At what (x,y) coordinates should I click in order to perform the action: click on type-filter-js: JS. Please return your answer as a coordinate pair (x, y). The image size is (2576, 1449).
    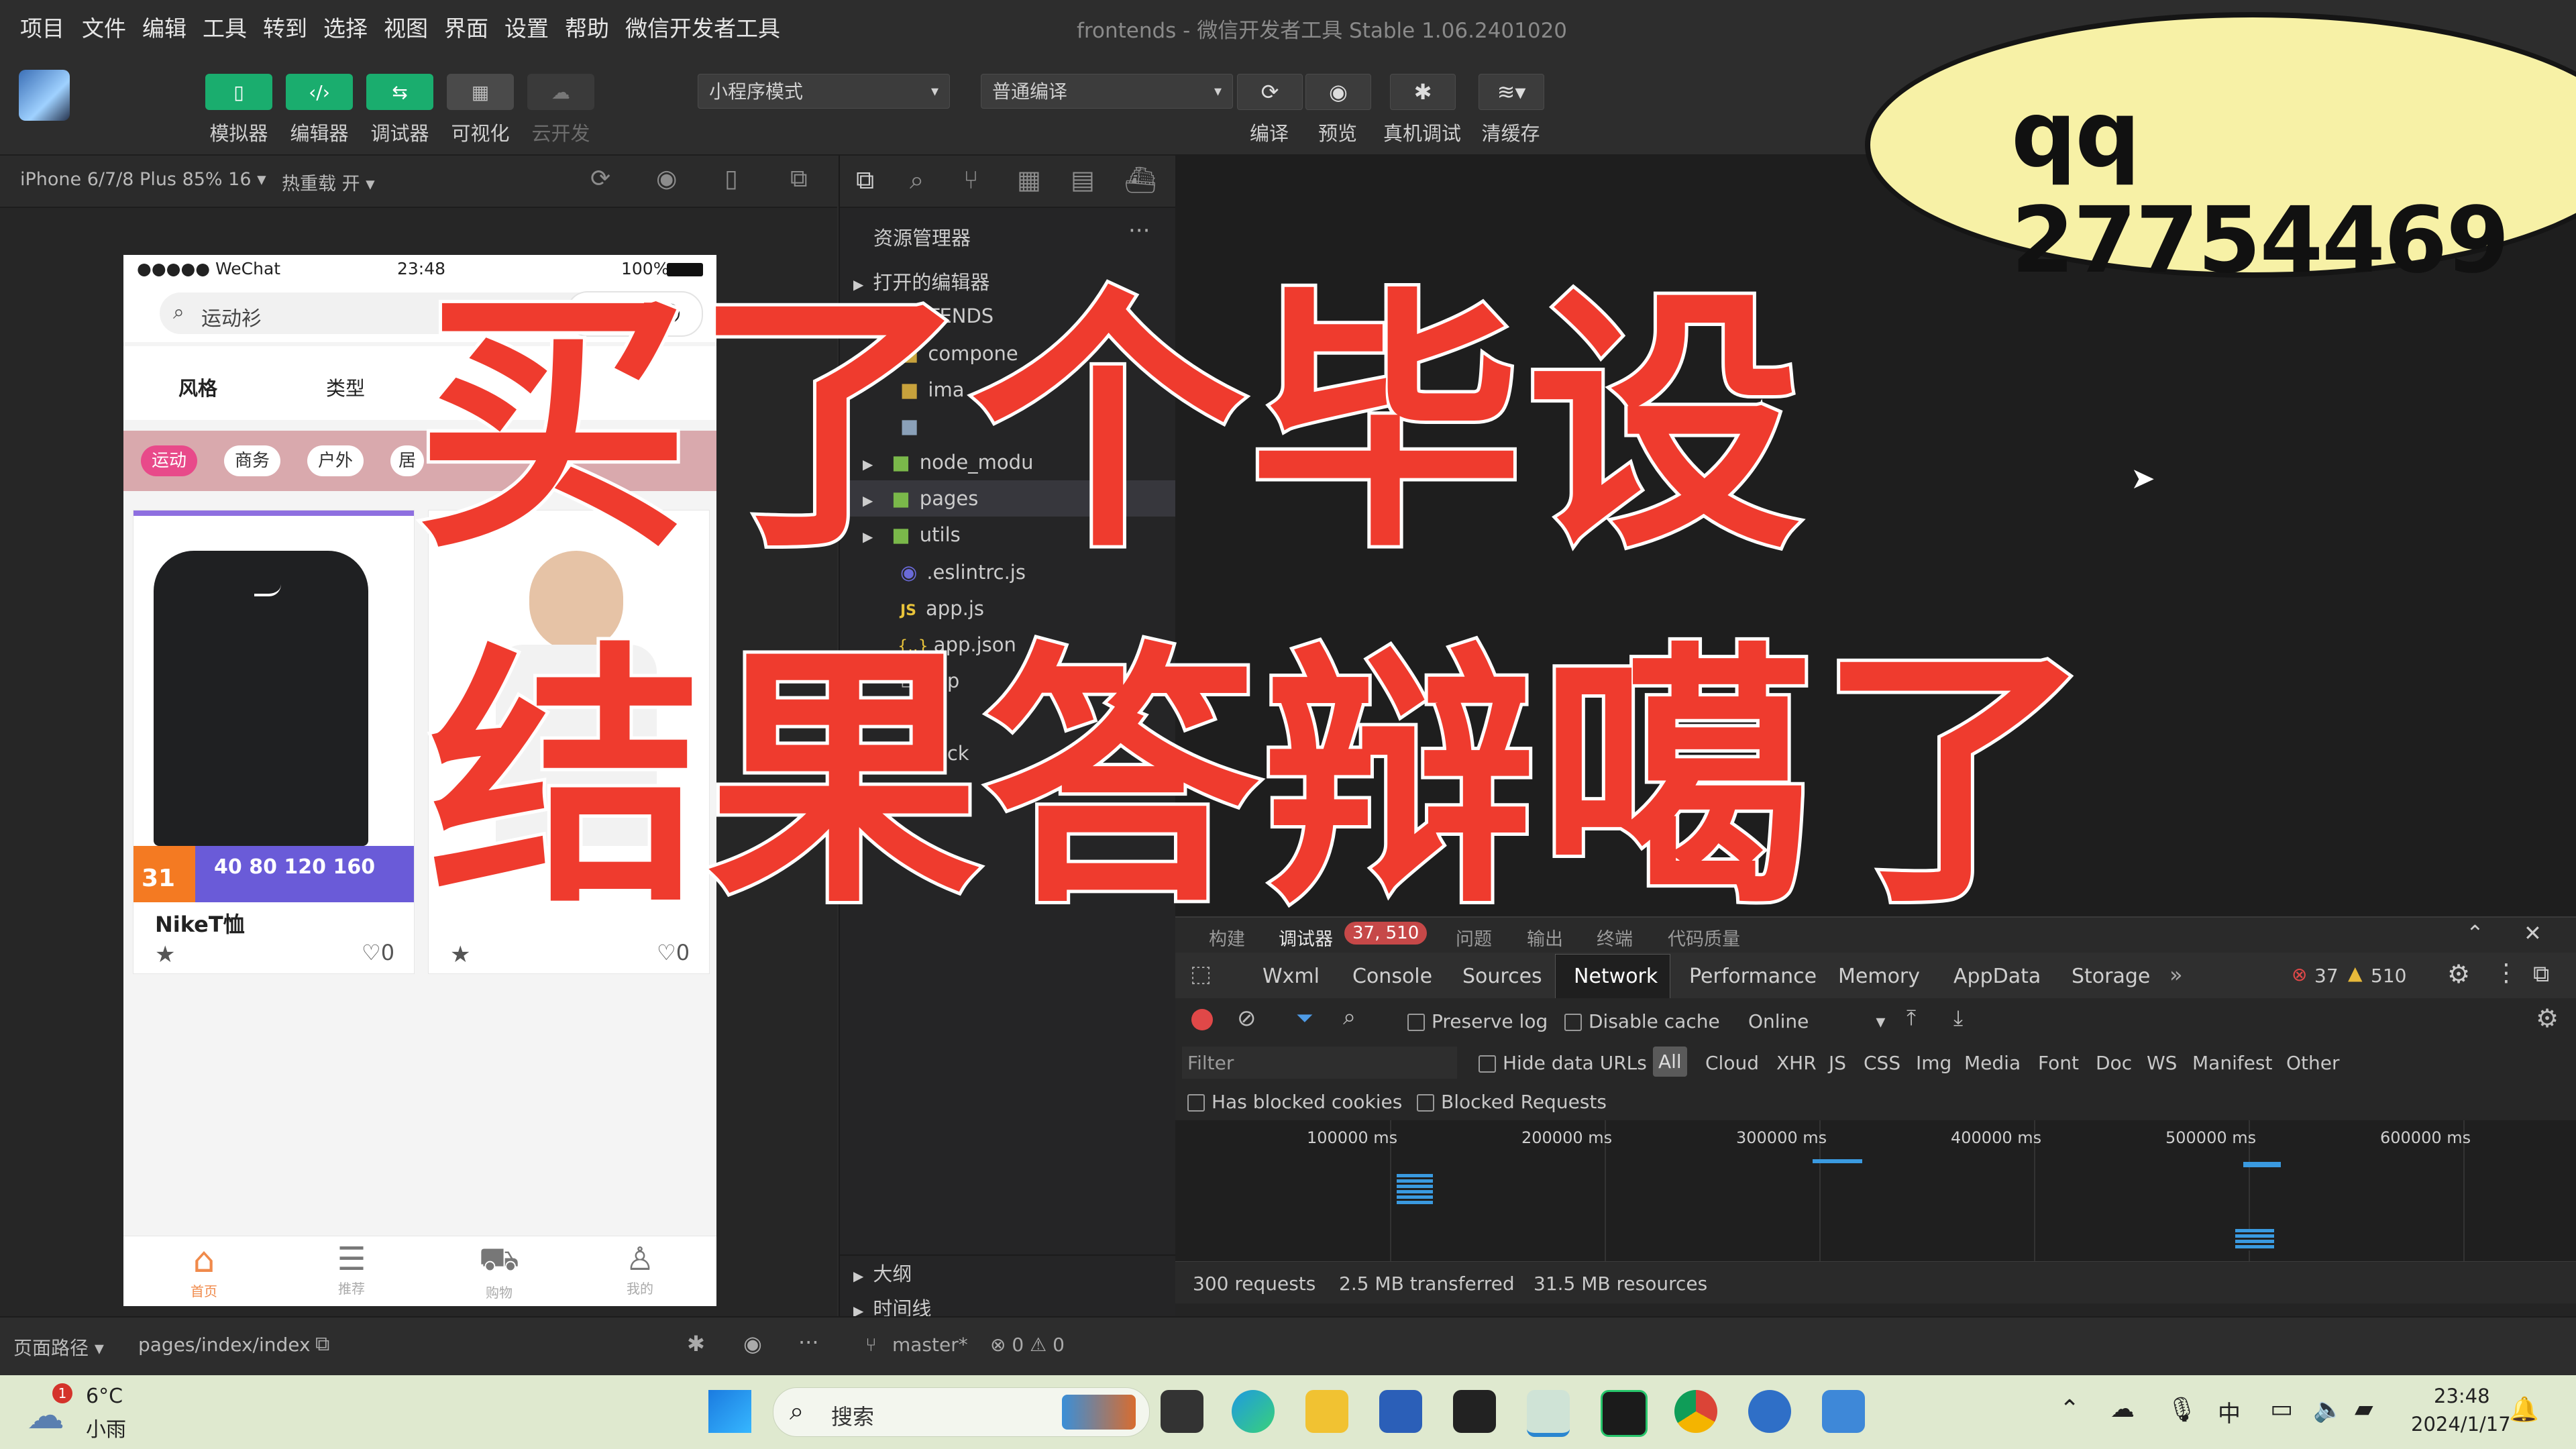
    Looking at the image, I should click on (1837, 1063).